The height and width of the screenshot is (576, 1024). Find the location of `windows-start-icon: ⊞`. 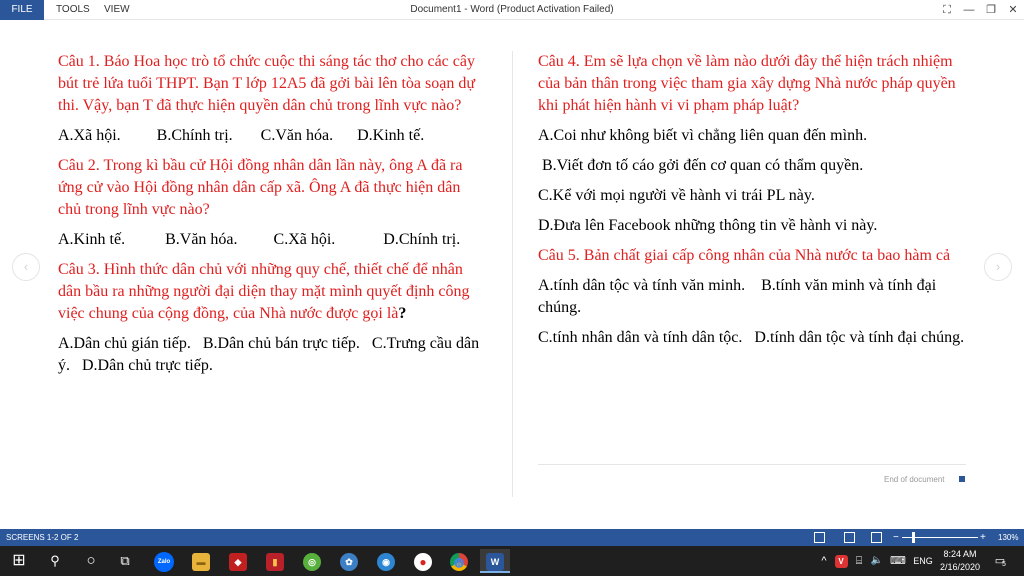

windows-start-icon: ⊞ is located at coordinates (19, 561).